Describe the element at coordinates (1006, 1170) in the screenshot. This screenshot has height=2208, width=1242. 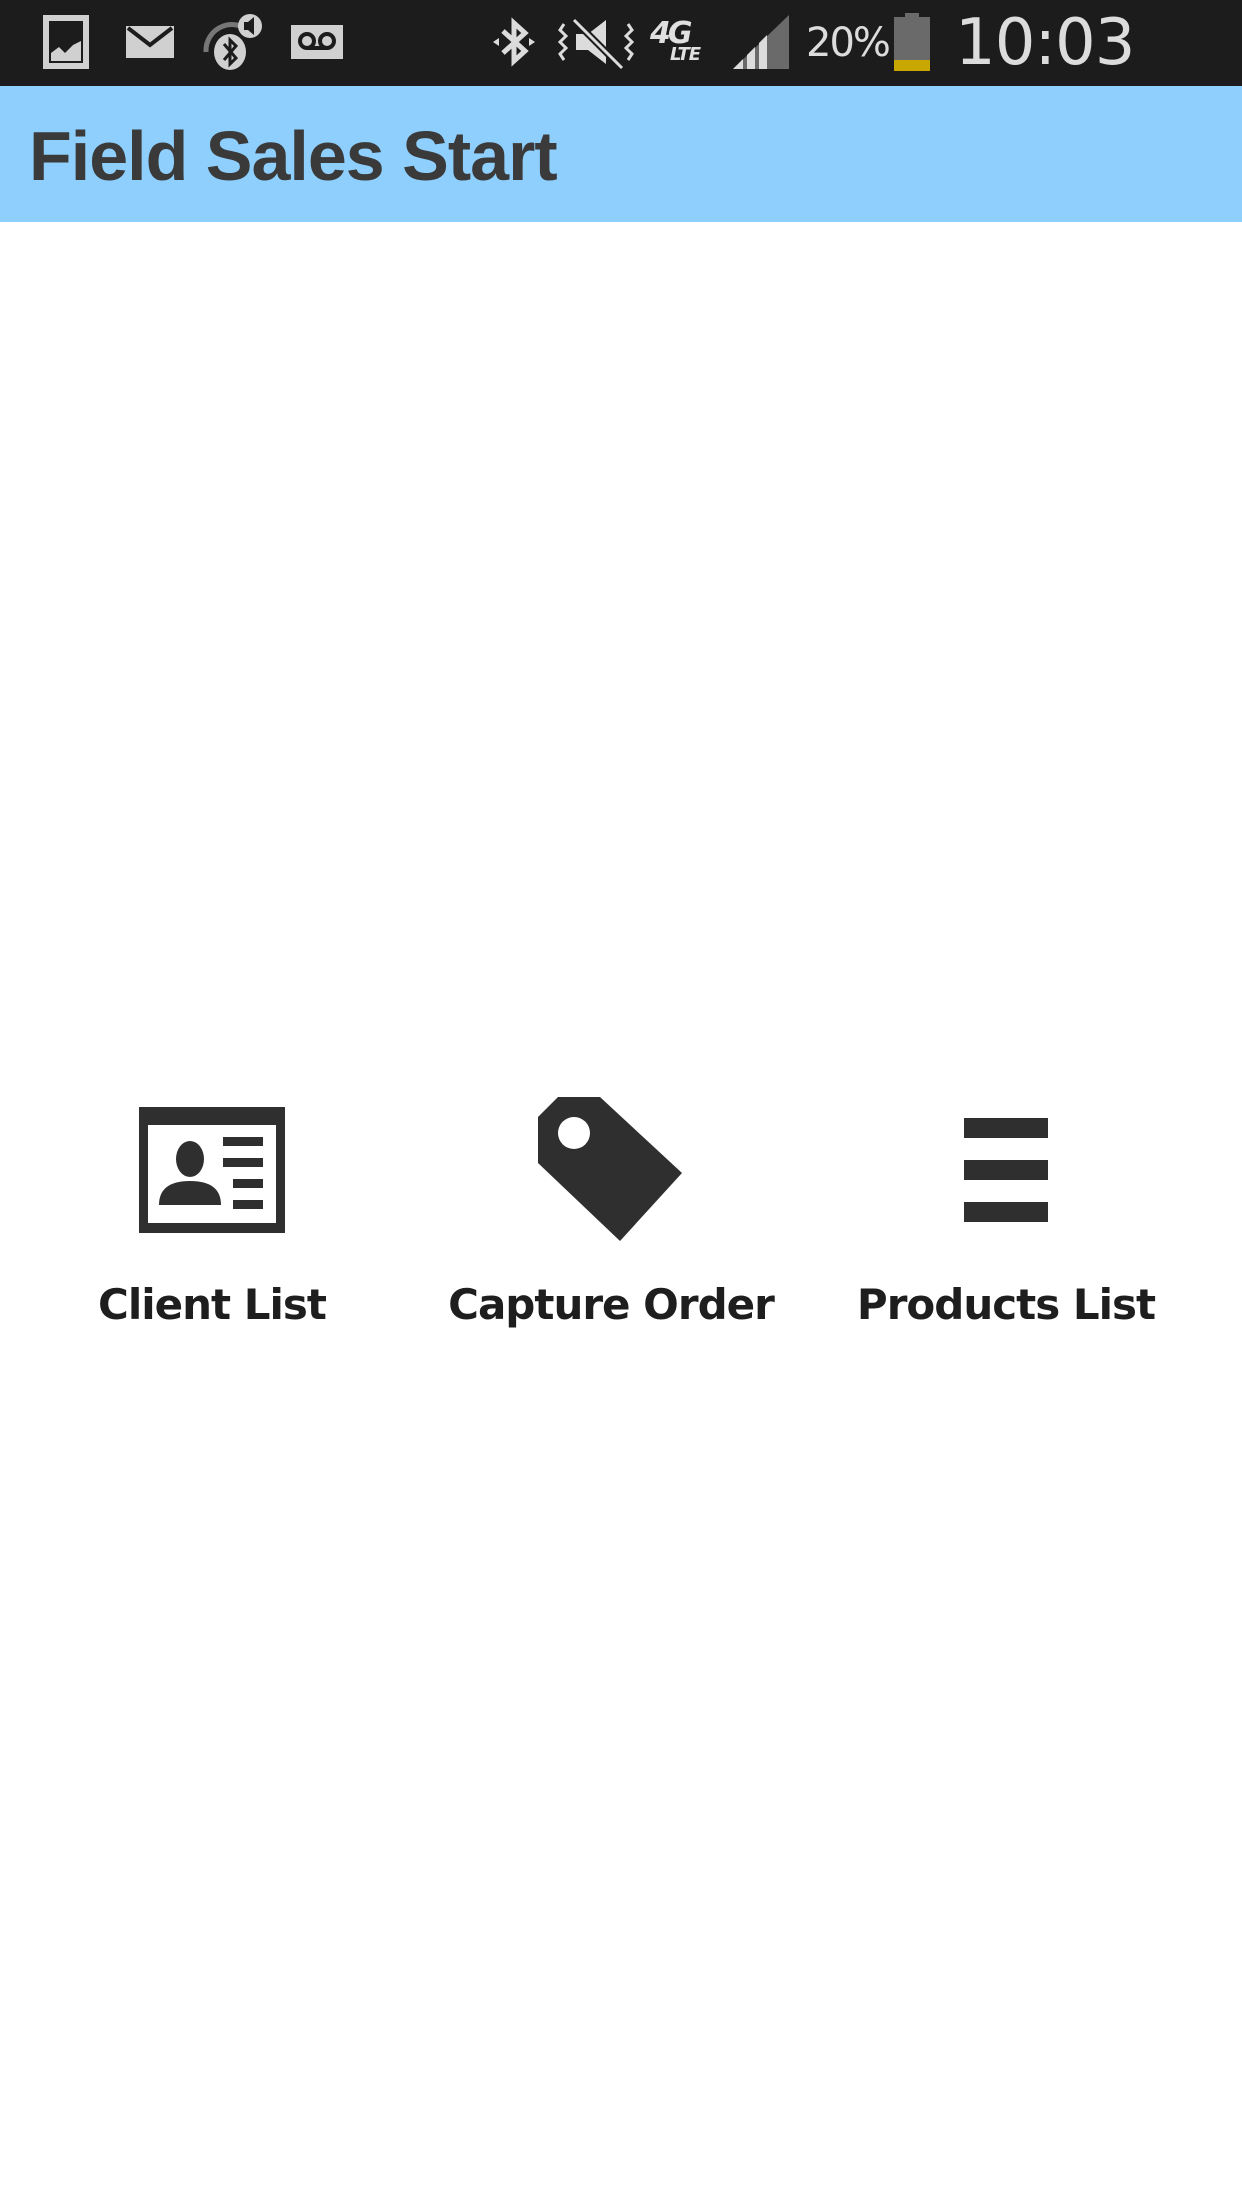
I see `list-icon` at that location.